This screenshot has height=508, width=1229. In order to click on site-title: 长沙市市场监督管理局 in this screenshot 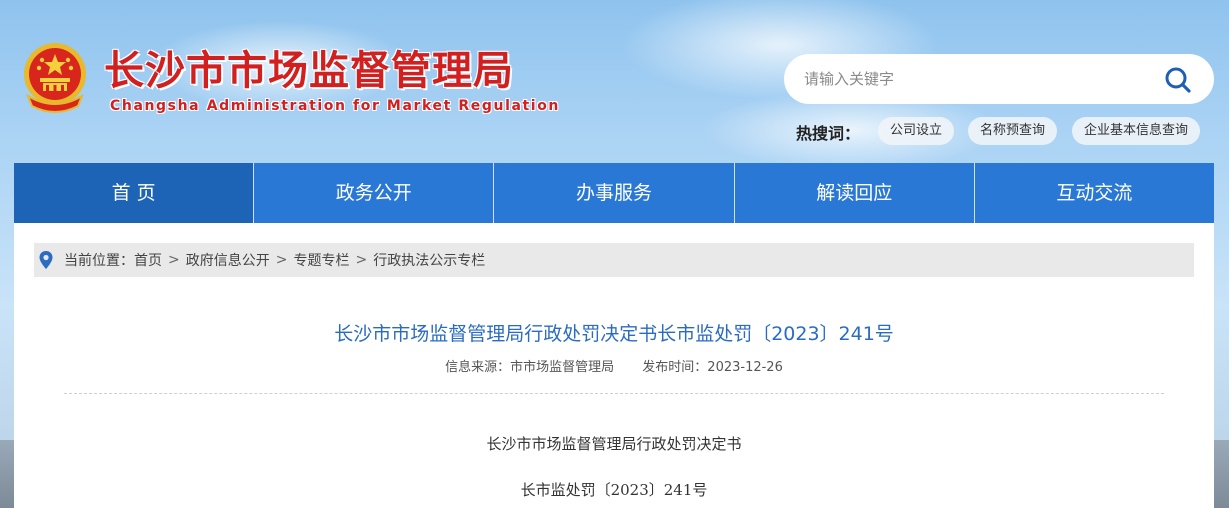, I will do `click(309, 71)`.